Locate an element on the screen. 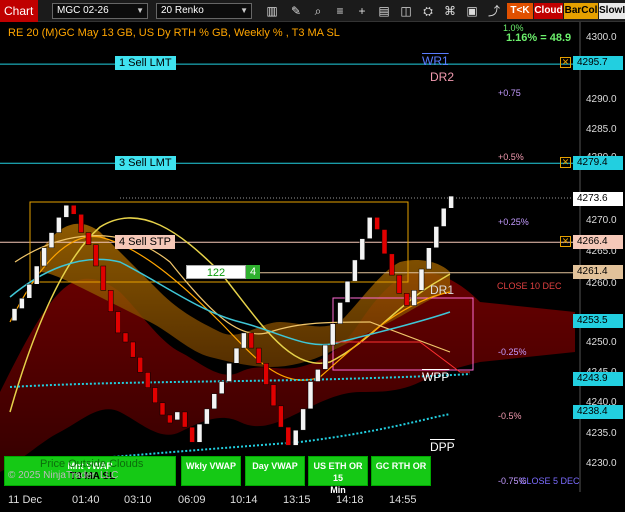 The width and height of the screenshot is (625, 512). price-tick: 4235.0 is located at coordinates (601, 433).